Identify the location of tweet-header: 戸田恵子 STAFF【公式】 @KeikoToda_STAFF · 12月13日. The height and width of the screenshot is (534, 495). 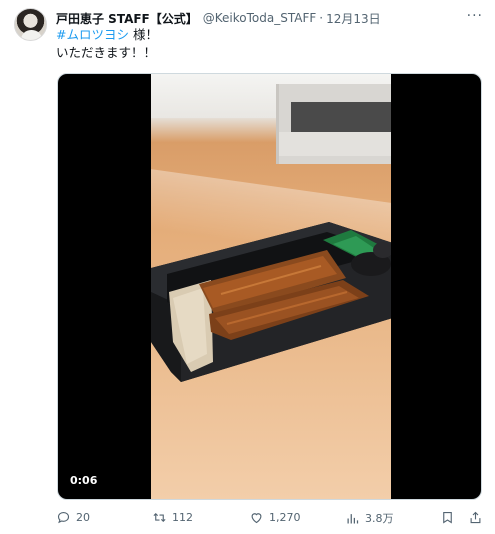
(218, 18).